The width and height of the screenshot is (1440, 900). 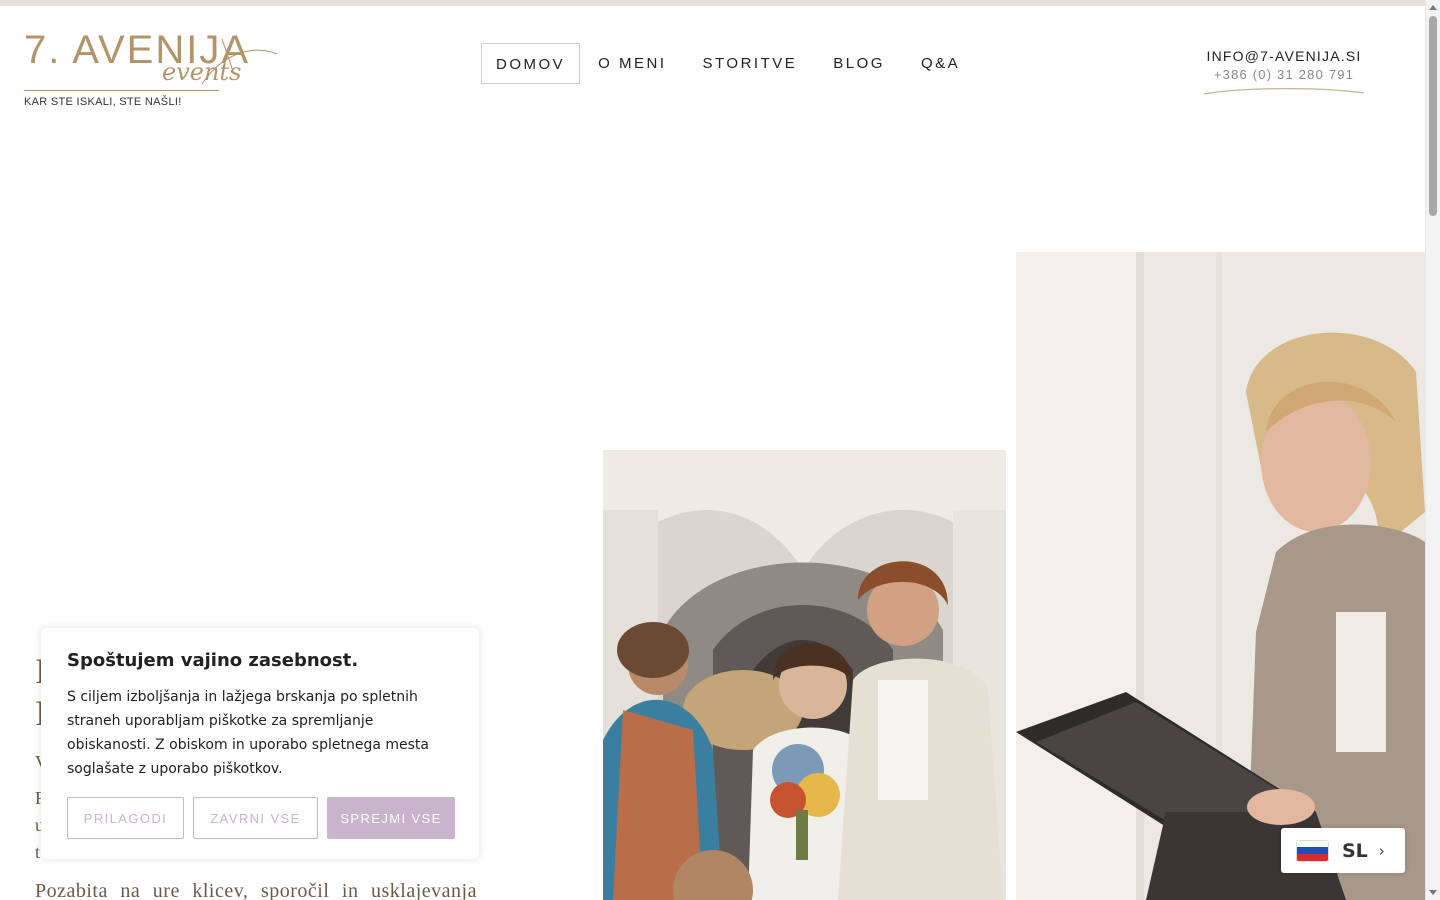 What do you see at coordinates (1433, 116) in the screenshot?
I see `scrollbar-thumb` at bounding box center [1433, 116].